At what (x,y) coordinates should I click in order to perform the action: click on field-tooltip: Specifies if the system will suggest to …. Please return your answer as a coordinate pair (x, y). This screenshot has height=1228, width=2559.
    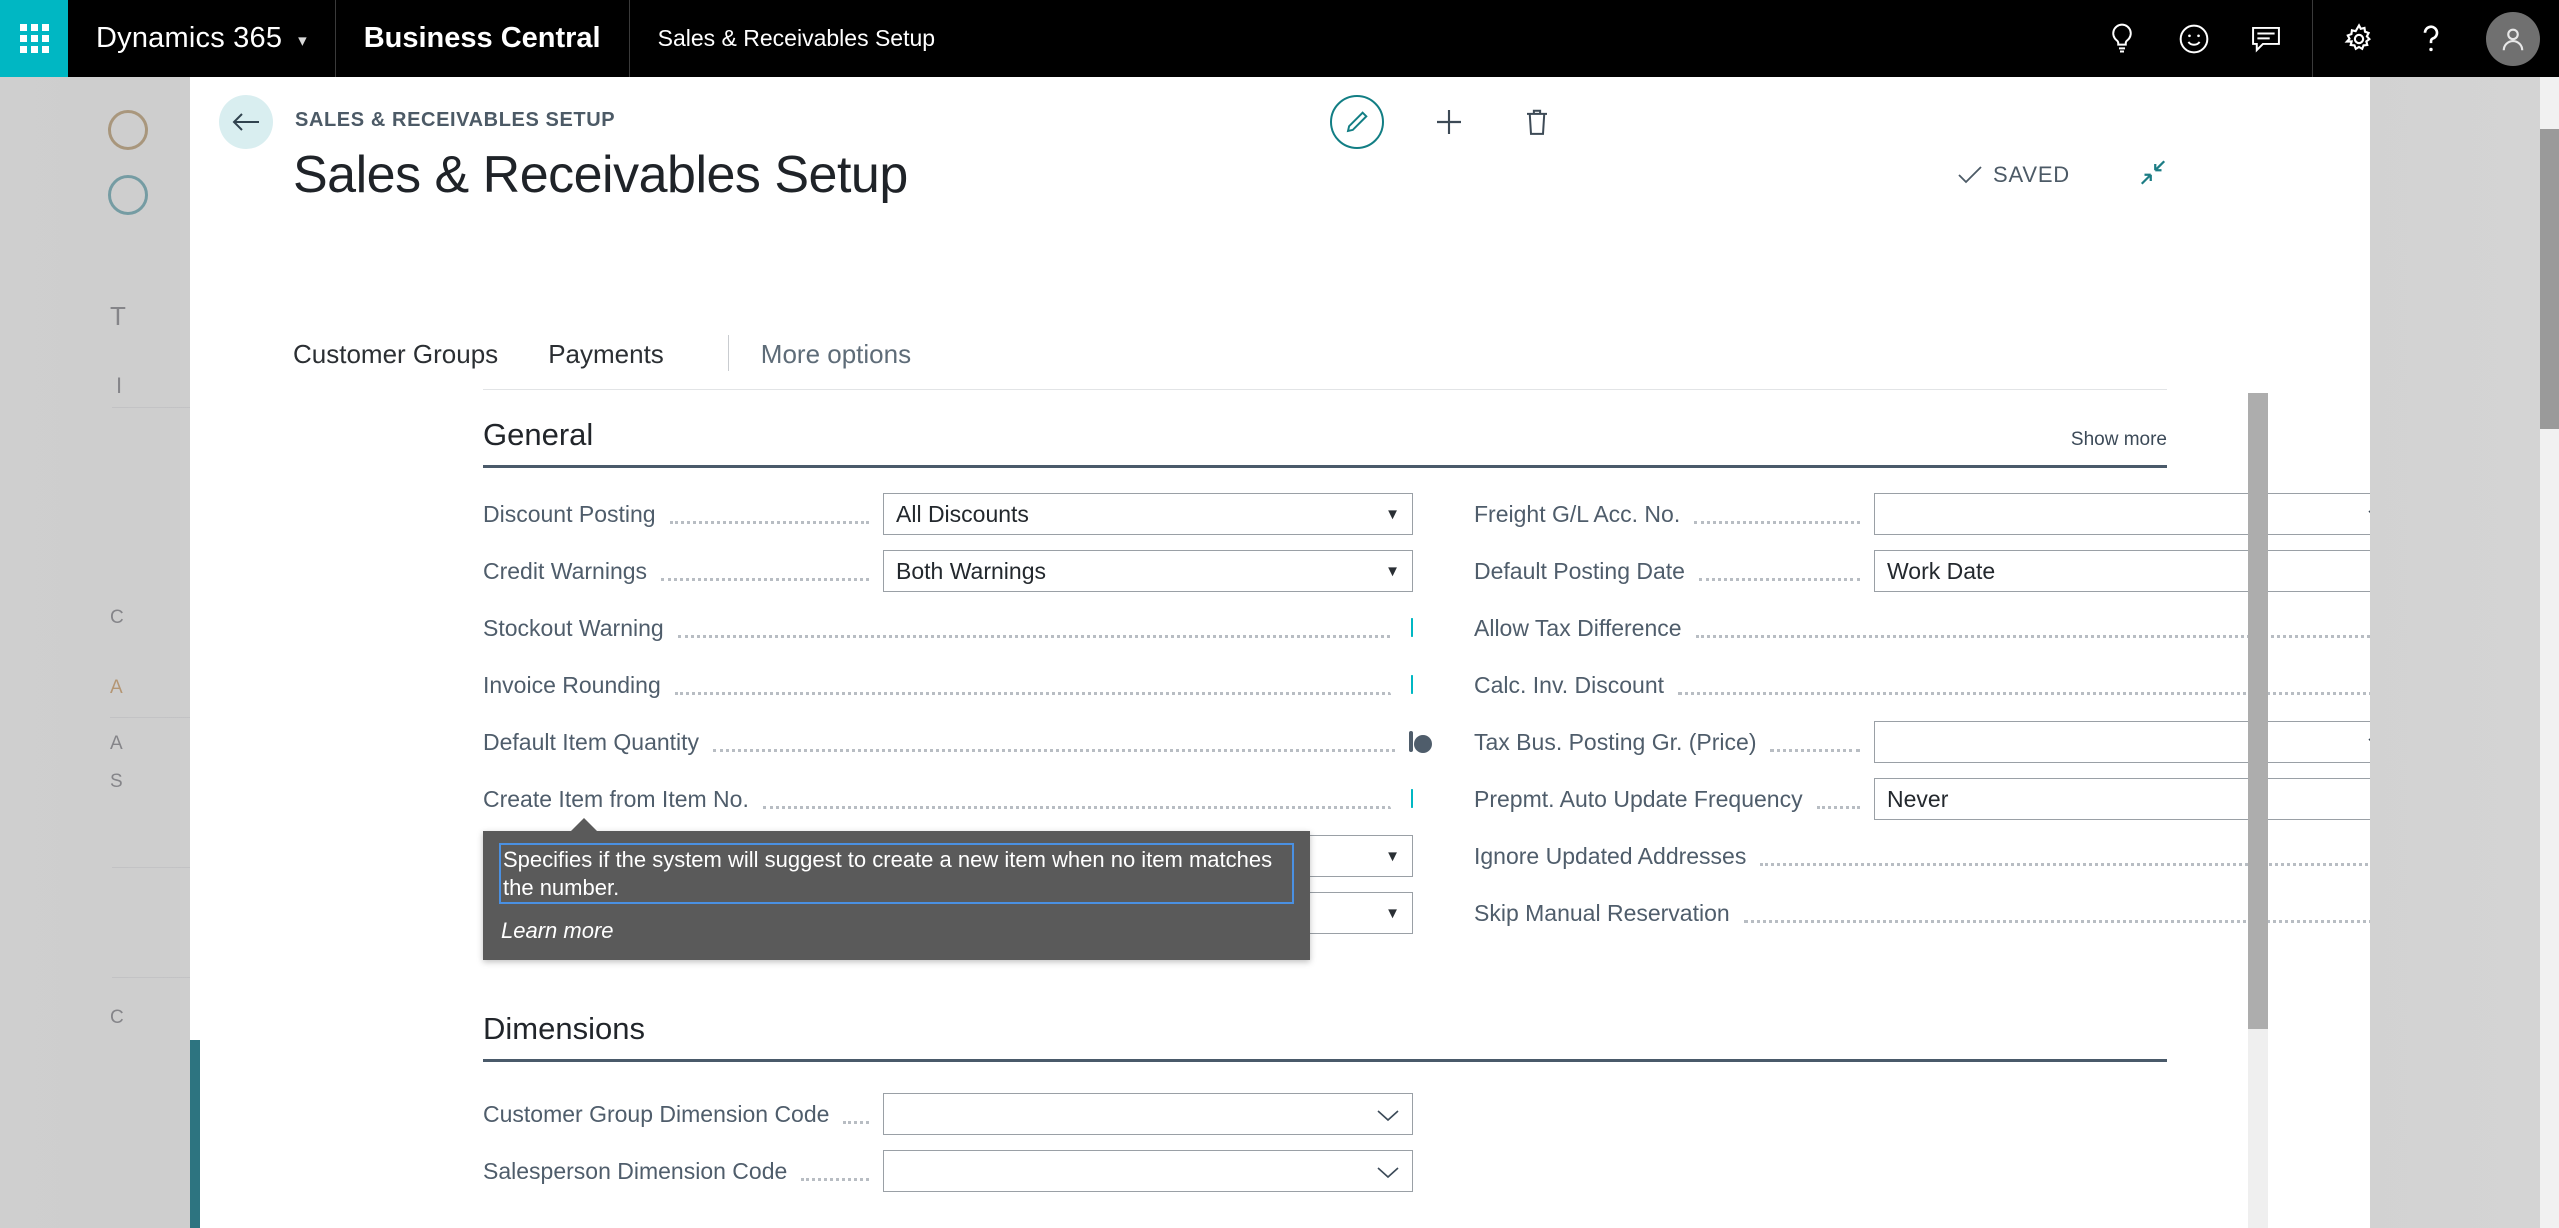
    Looking at the image, I should click on (896, 889).